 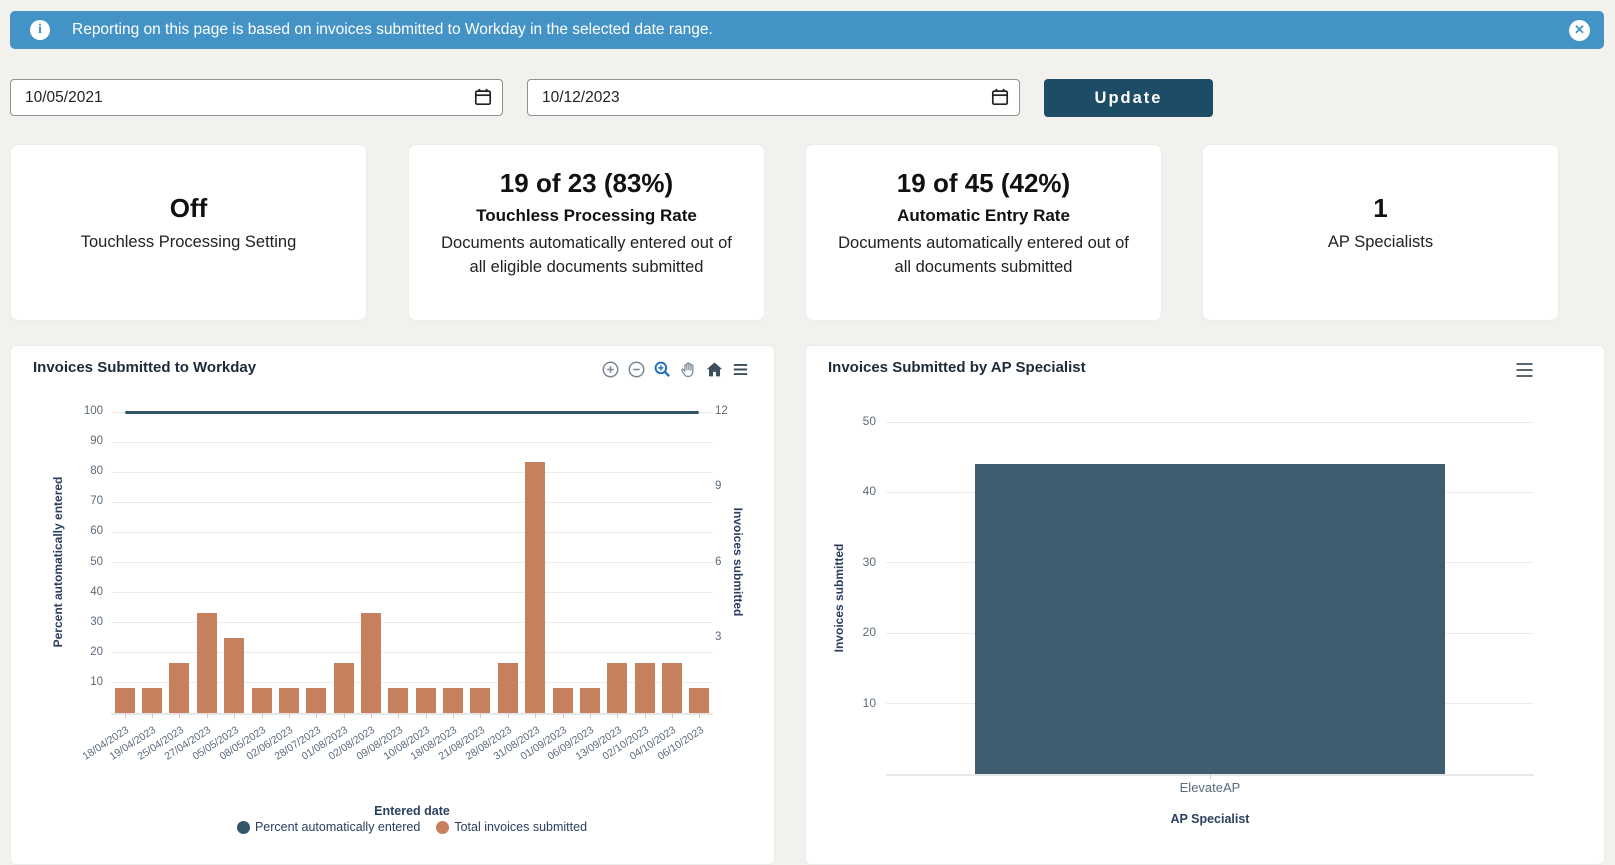 What do you see at coordinates (412, 412) in the screenshot?
I see `percent-line` at bounding box center [412, 412].